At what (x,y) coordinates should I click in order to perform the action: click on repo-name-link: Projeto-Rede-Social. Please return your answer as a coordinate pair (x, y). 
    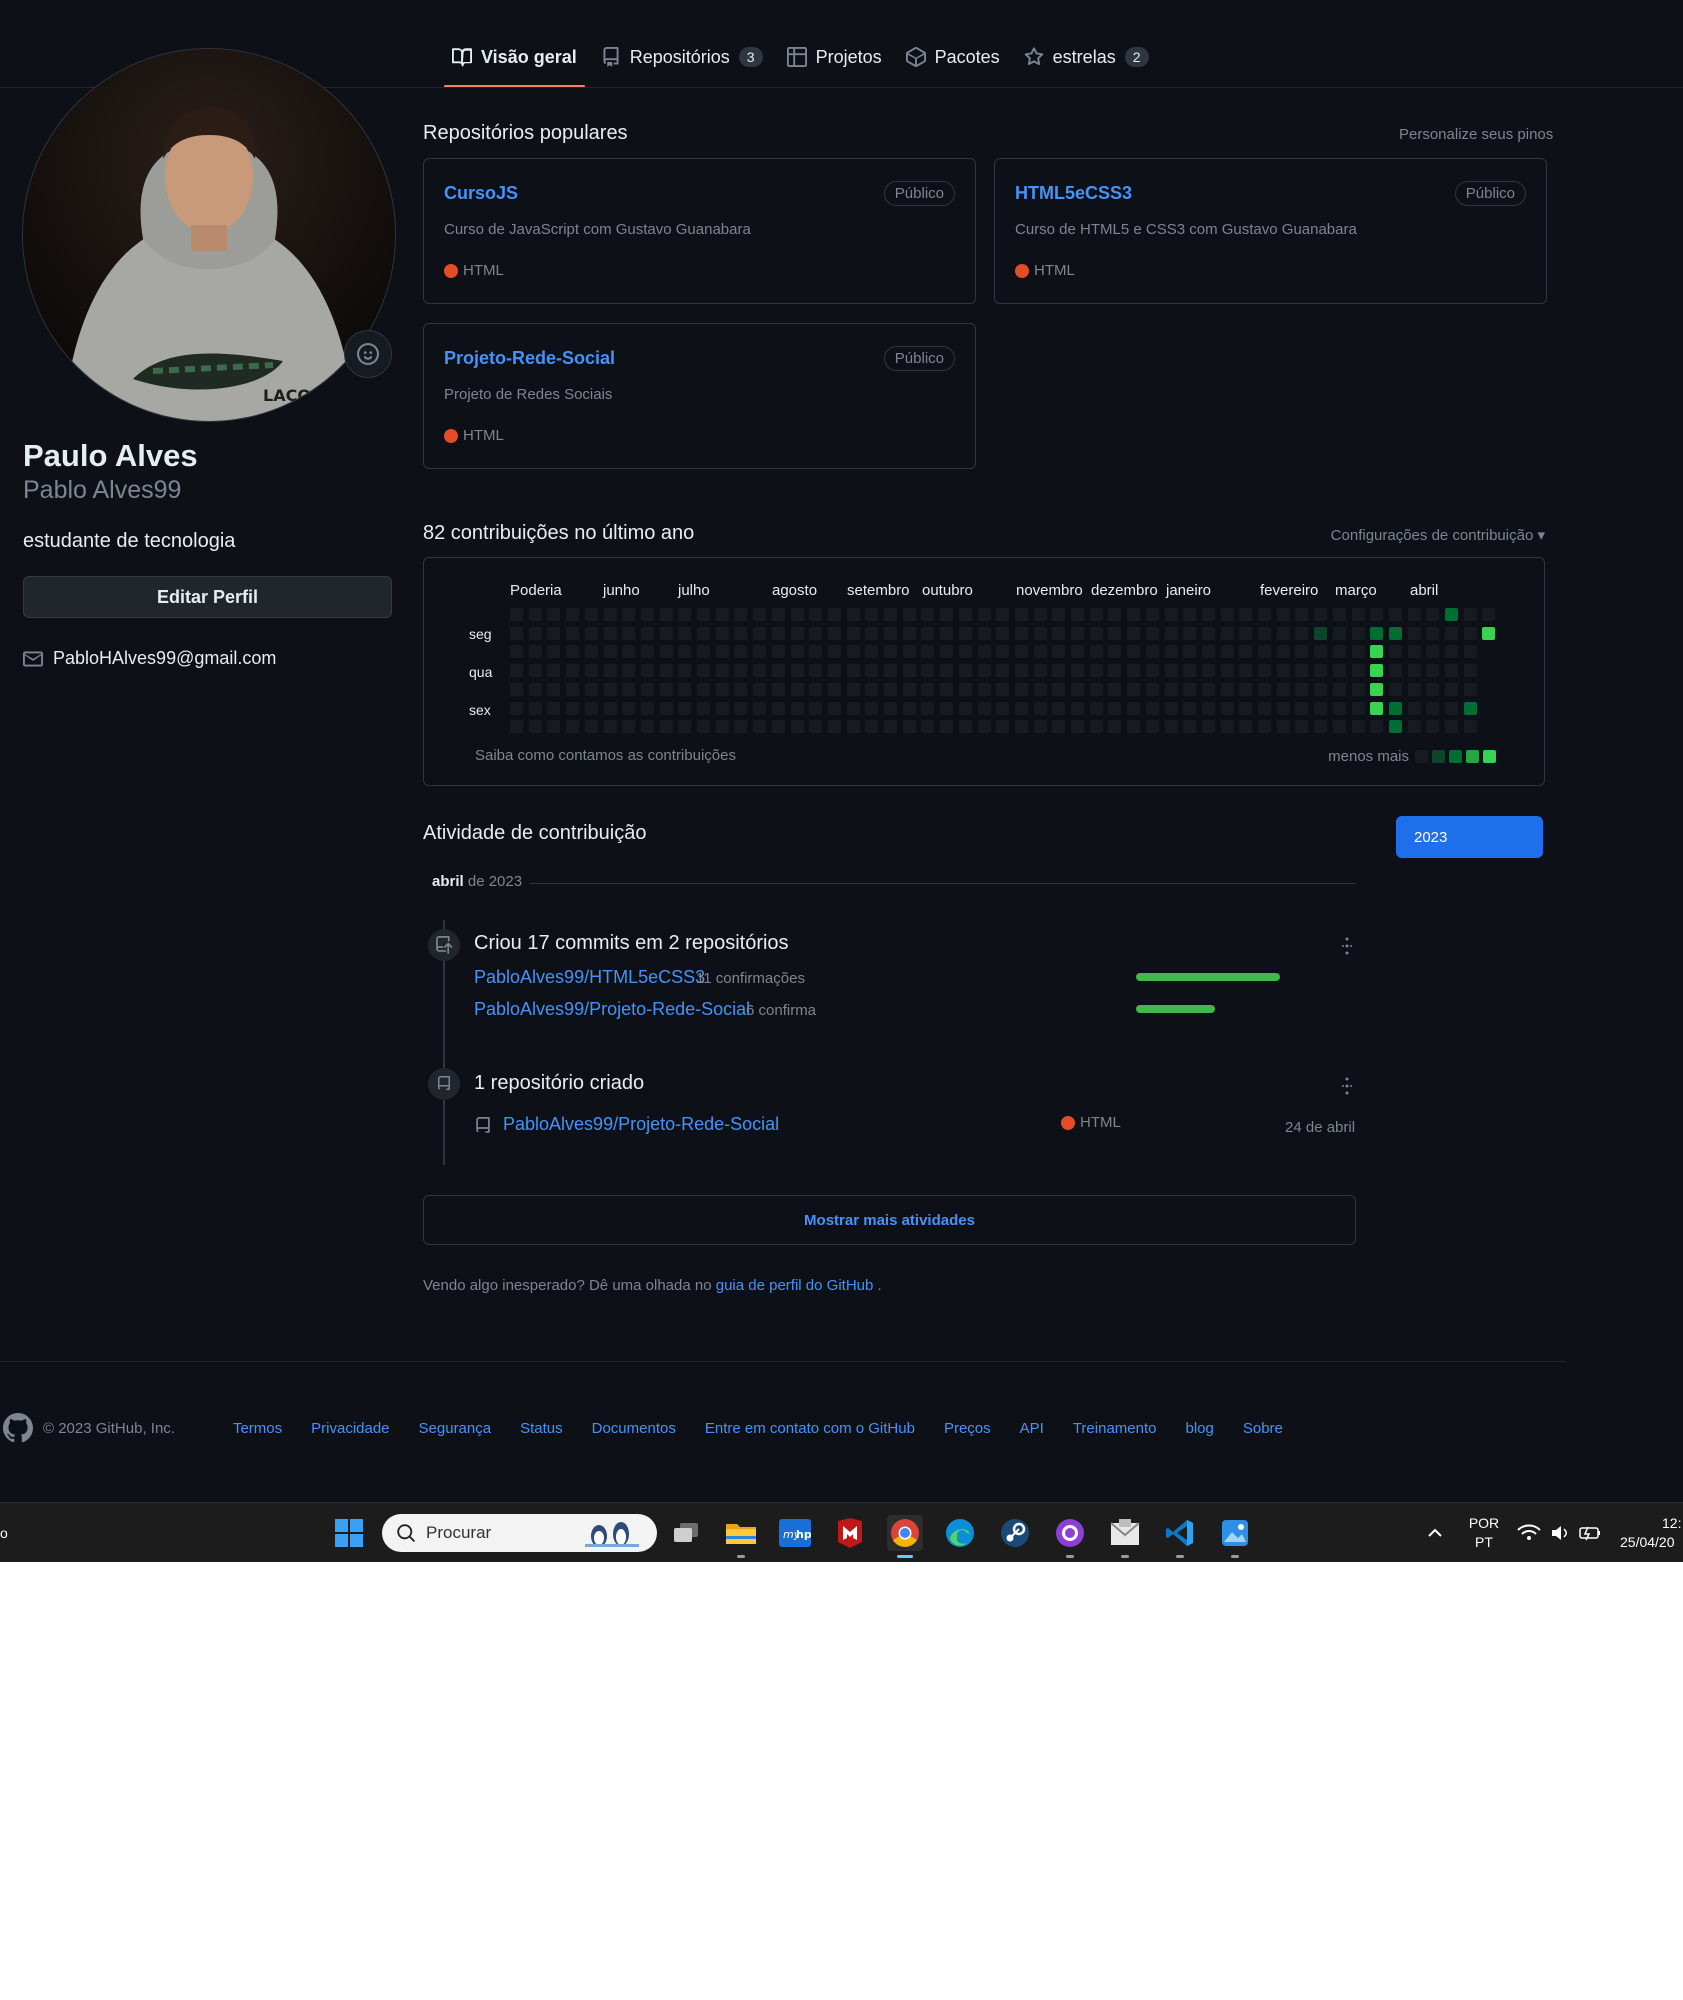
    Looking at the image, I should click on (529, 358).